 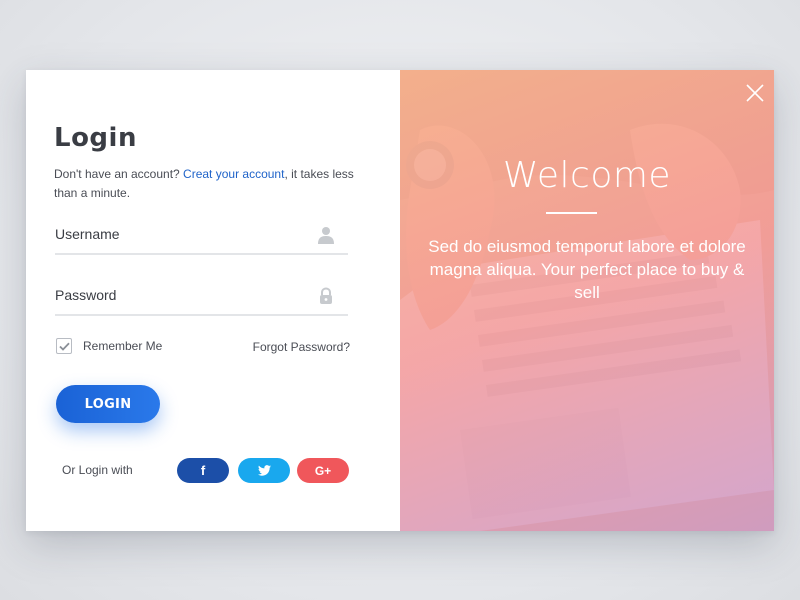 I want to click on password-field-wrapper, so click(x=201, y=297).